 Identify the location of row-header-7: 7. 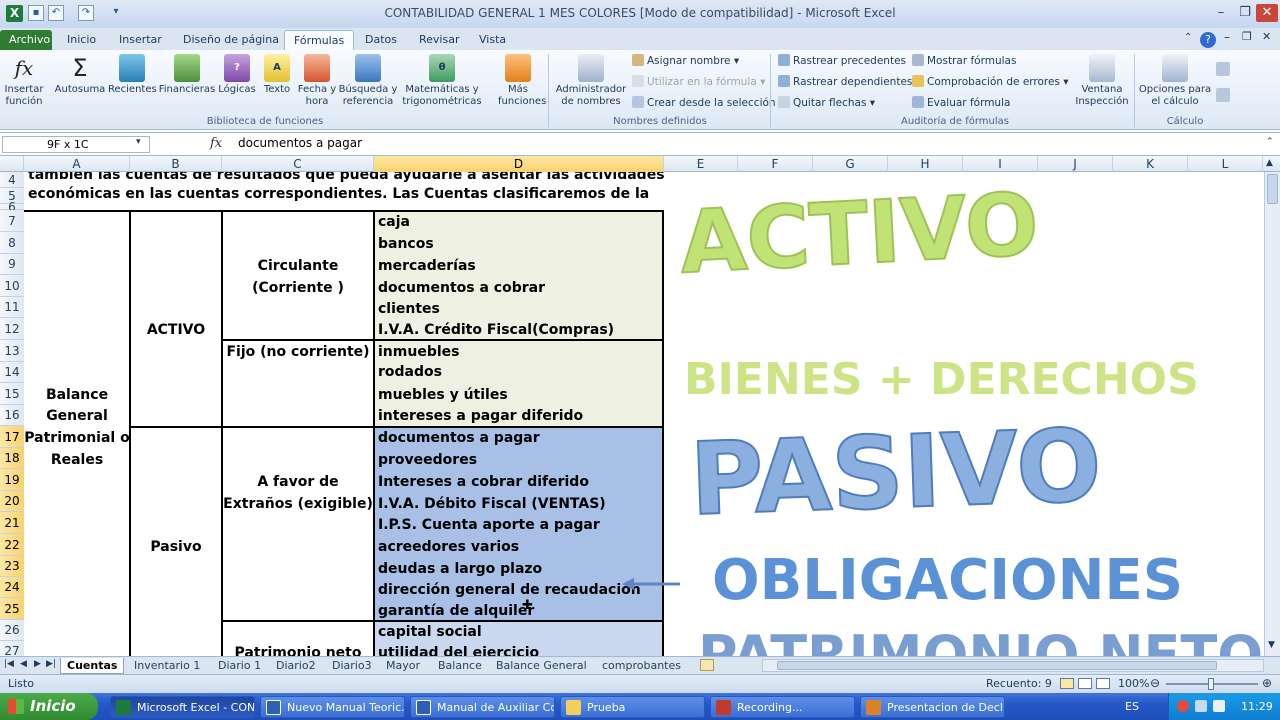
(12, 221).